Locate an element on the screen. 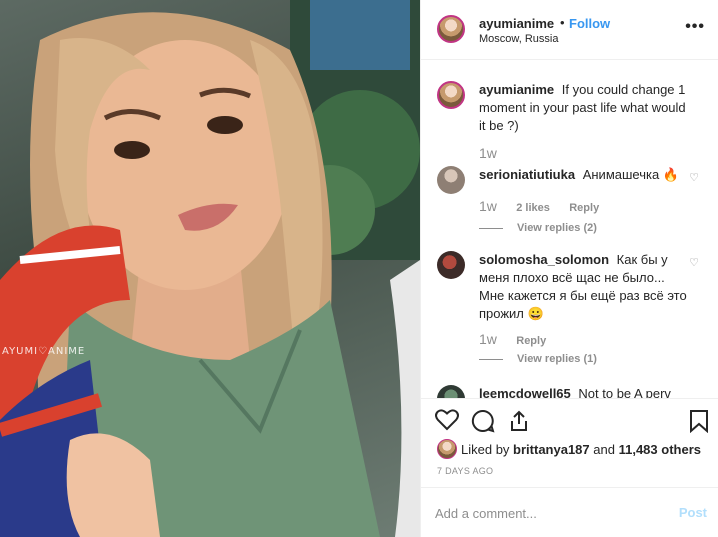 The height and width of the screenshot is (537, 718). comment-meta: 1w Reply is located at coordinates (520, 339).